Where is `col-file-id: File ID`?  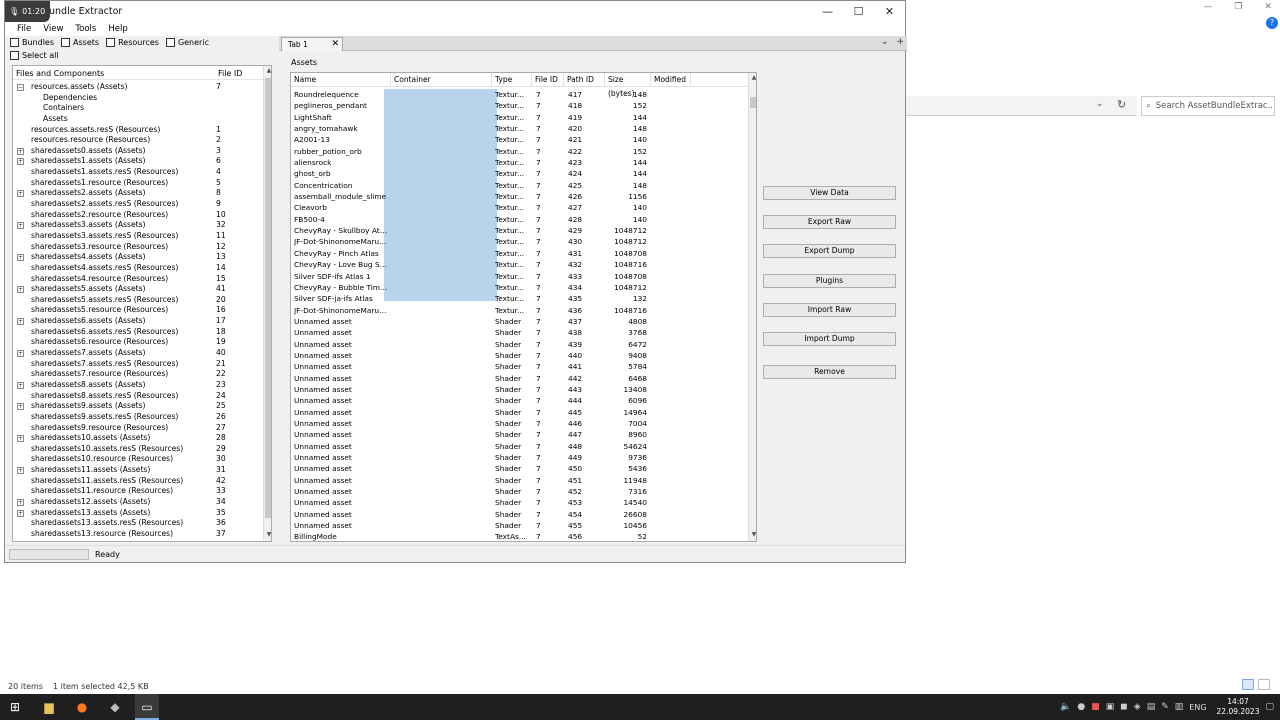 col-file-id: File ID is located at coordinates (548, 80).